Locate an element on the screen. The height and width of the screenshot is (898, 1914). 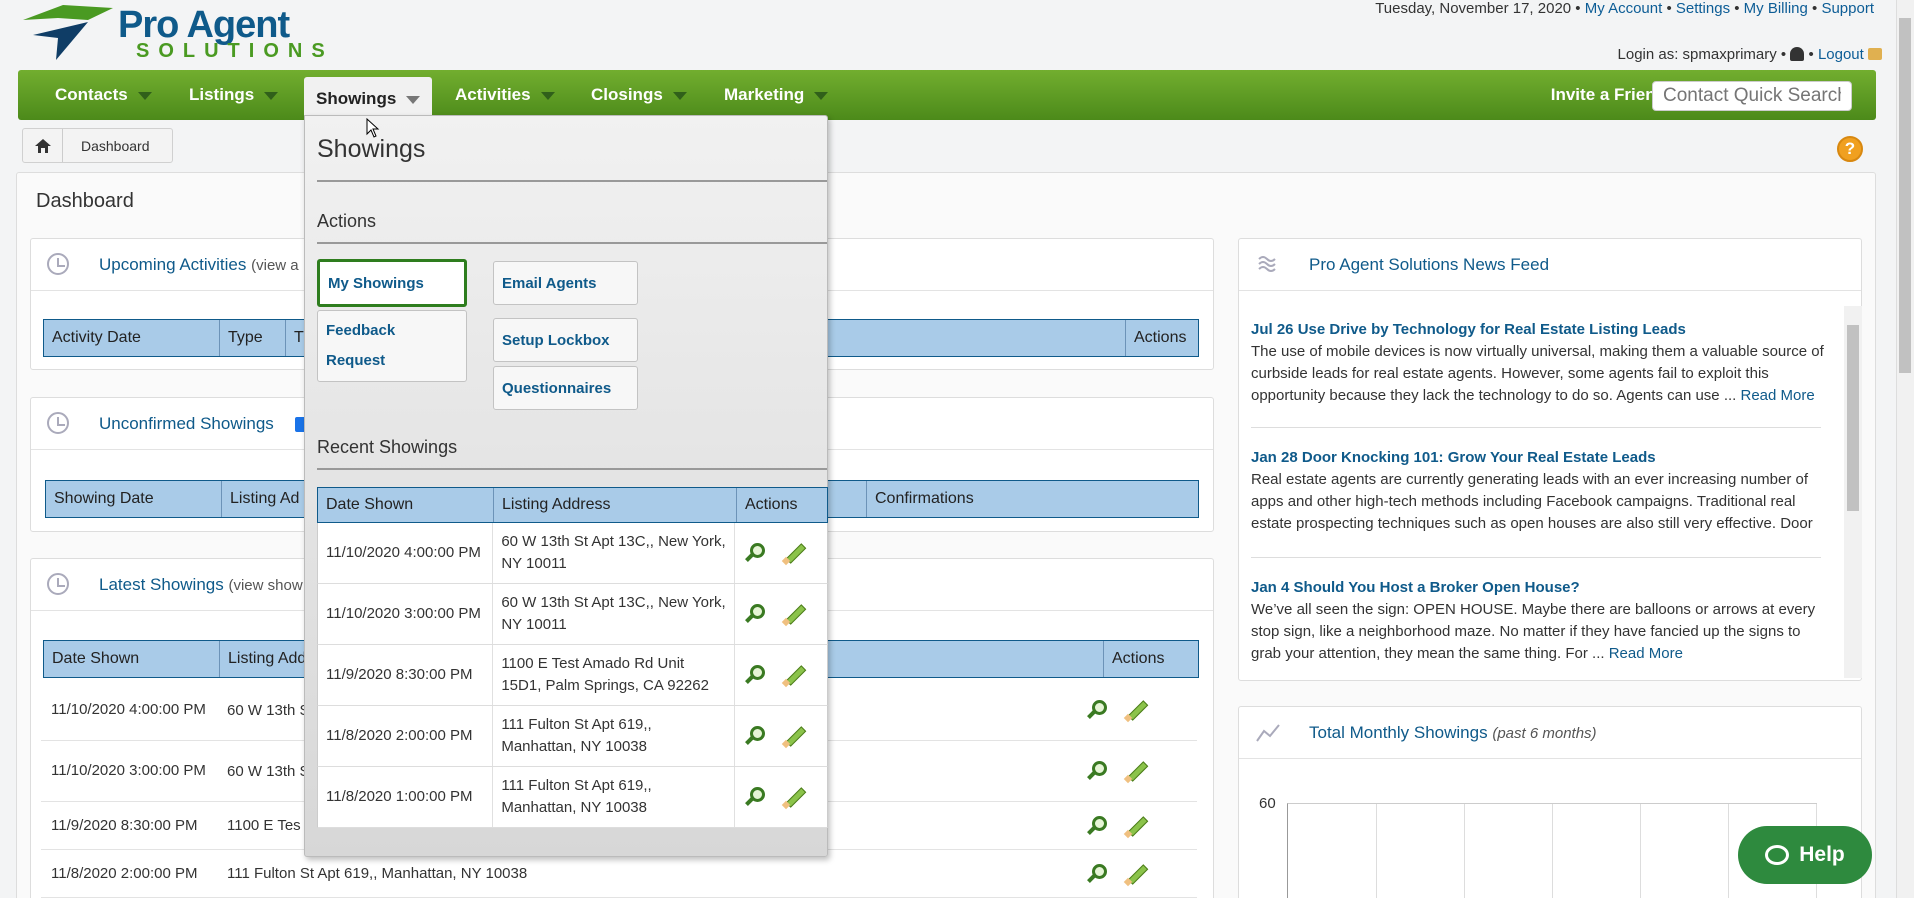
page-title: Dashboard is located at coordinates (85, 201).